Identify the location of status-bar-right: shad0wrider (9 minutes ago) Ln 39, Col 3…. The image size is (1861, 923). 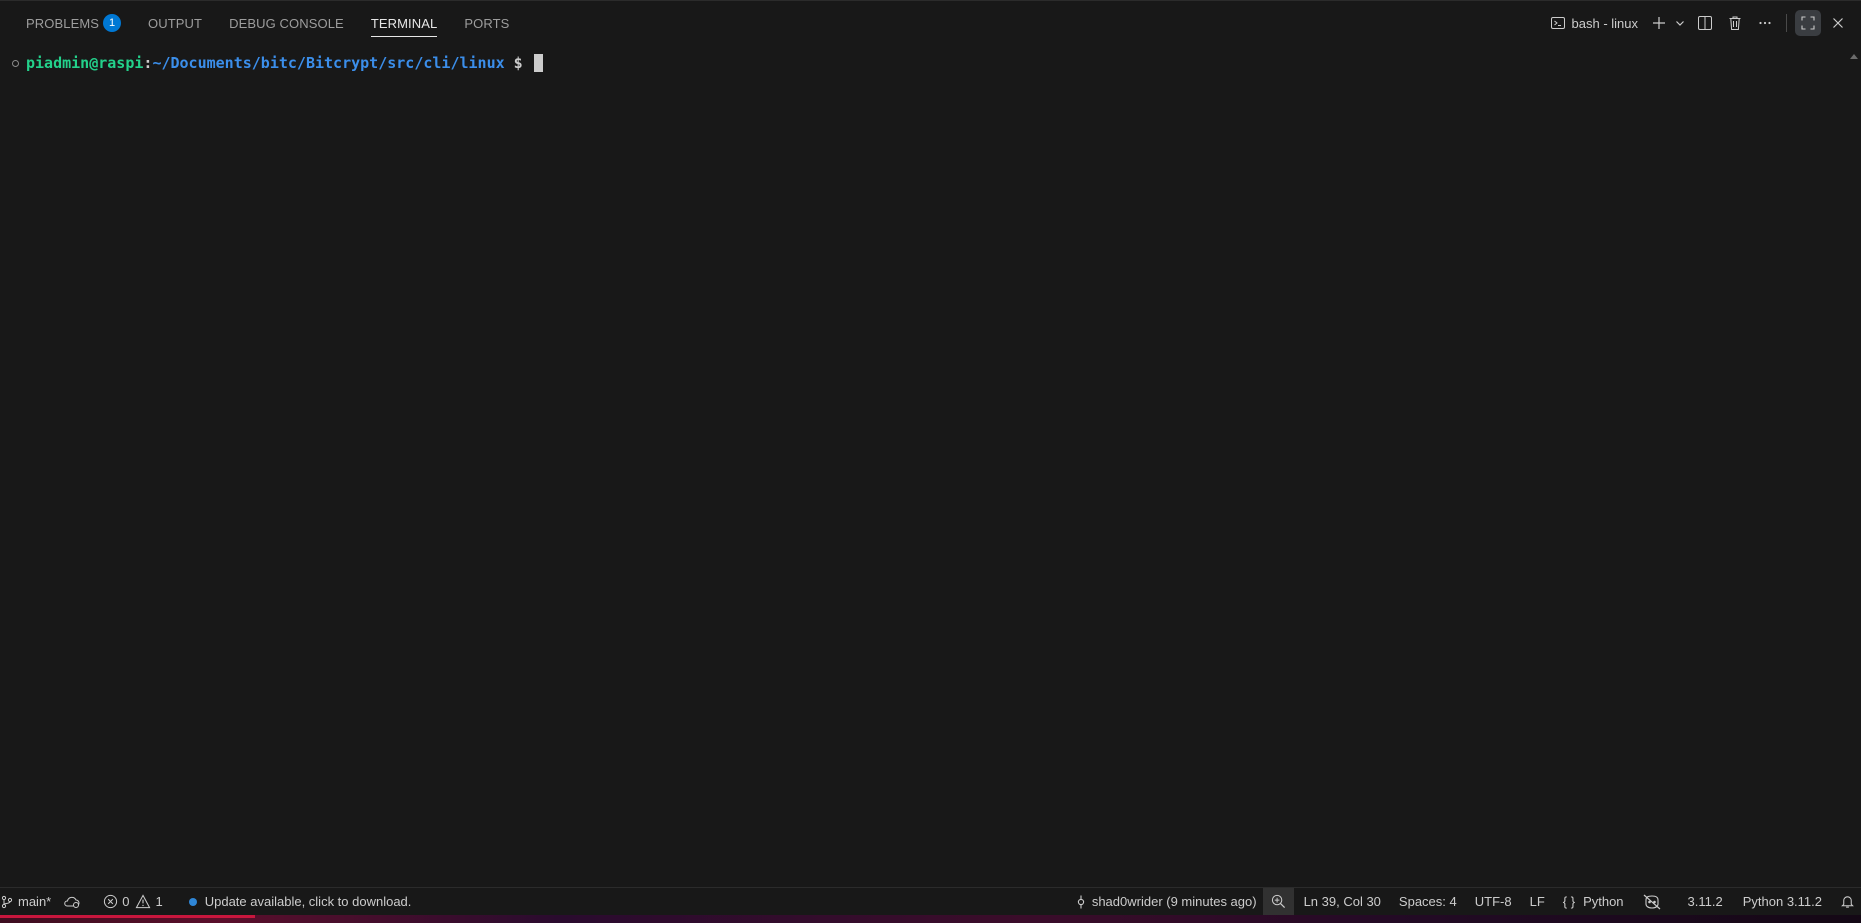
(1464, 901).